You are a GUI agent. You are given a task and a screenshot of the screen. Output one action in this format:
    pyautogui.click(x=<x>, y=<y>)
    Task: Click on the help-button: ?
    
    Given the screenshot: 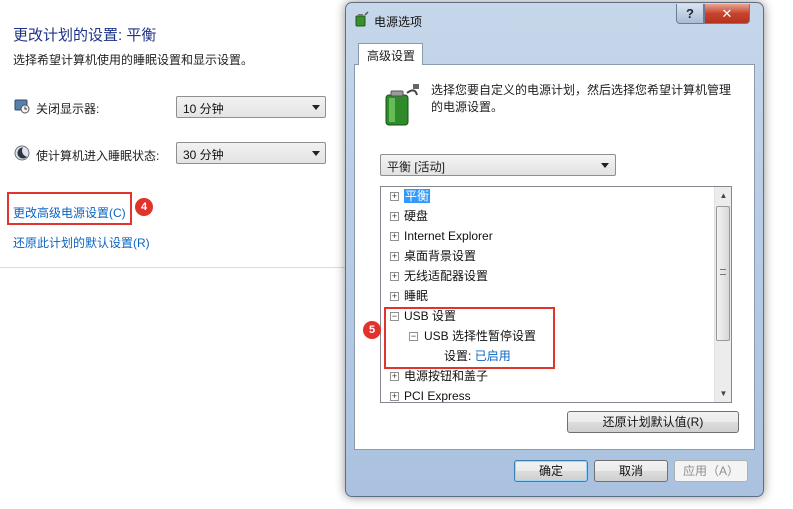 What is the action you would take?
    pyautogui.click(x=690, y=14)
    